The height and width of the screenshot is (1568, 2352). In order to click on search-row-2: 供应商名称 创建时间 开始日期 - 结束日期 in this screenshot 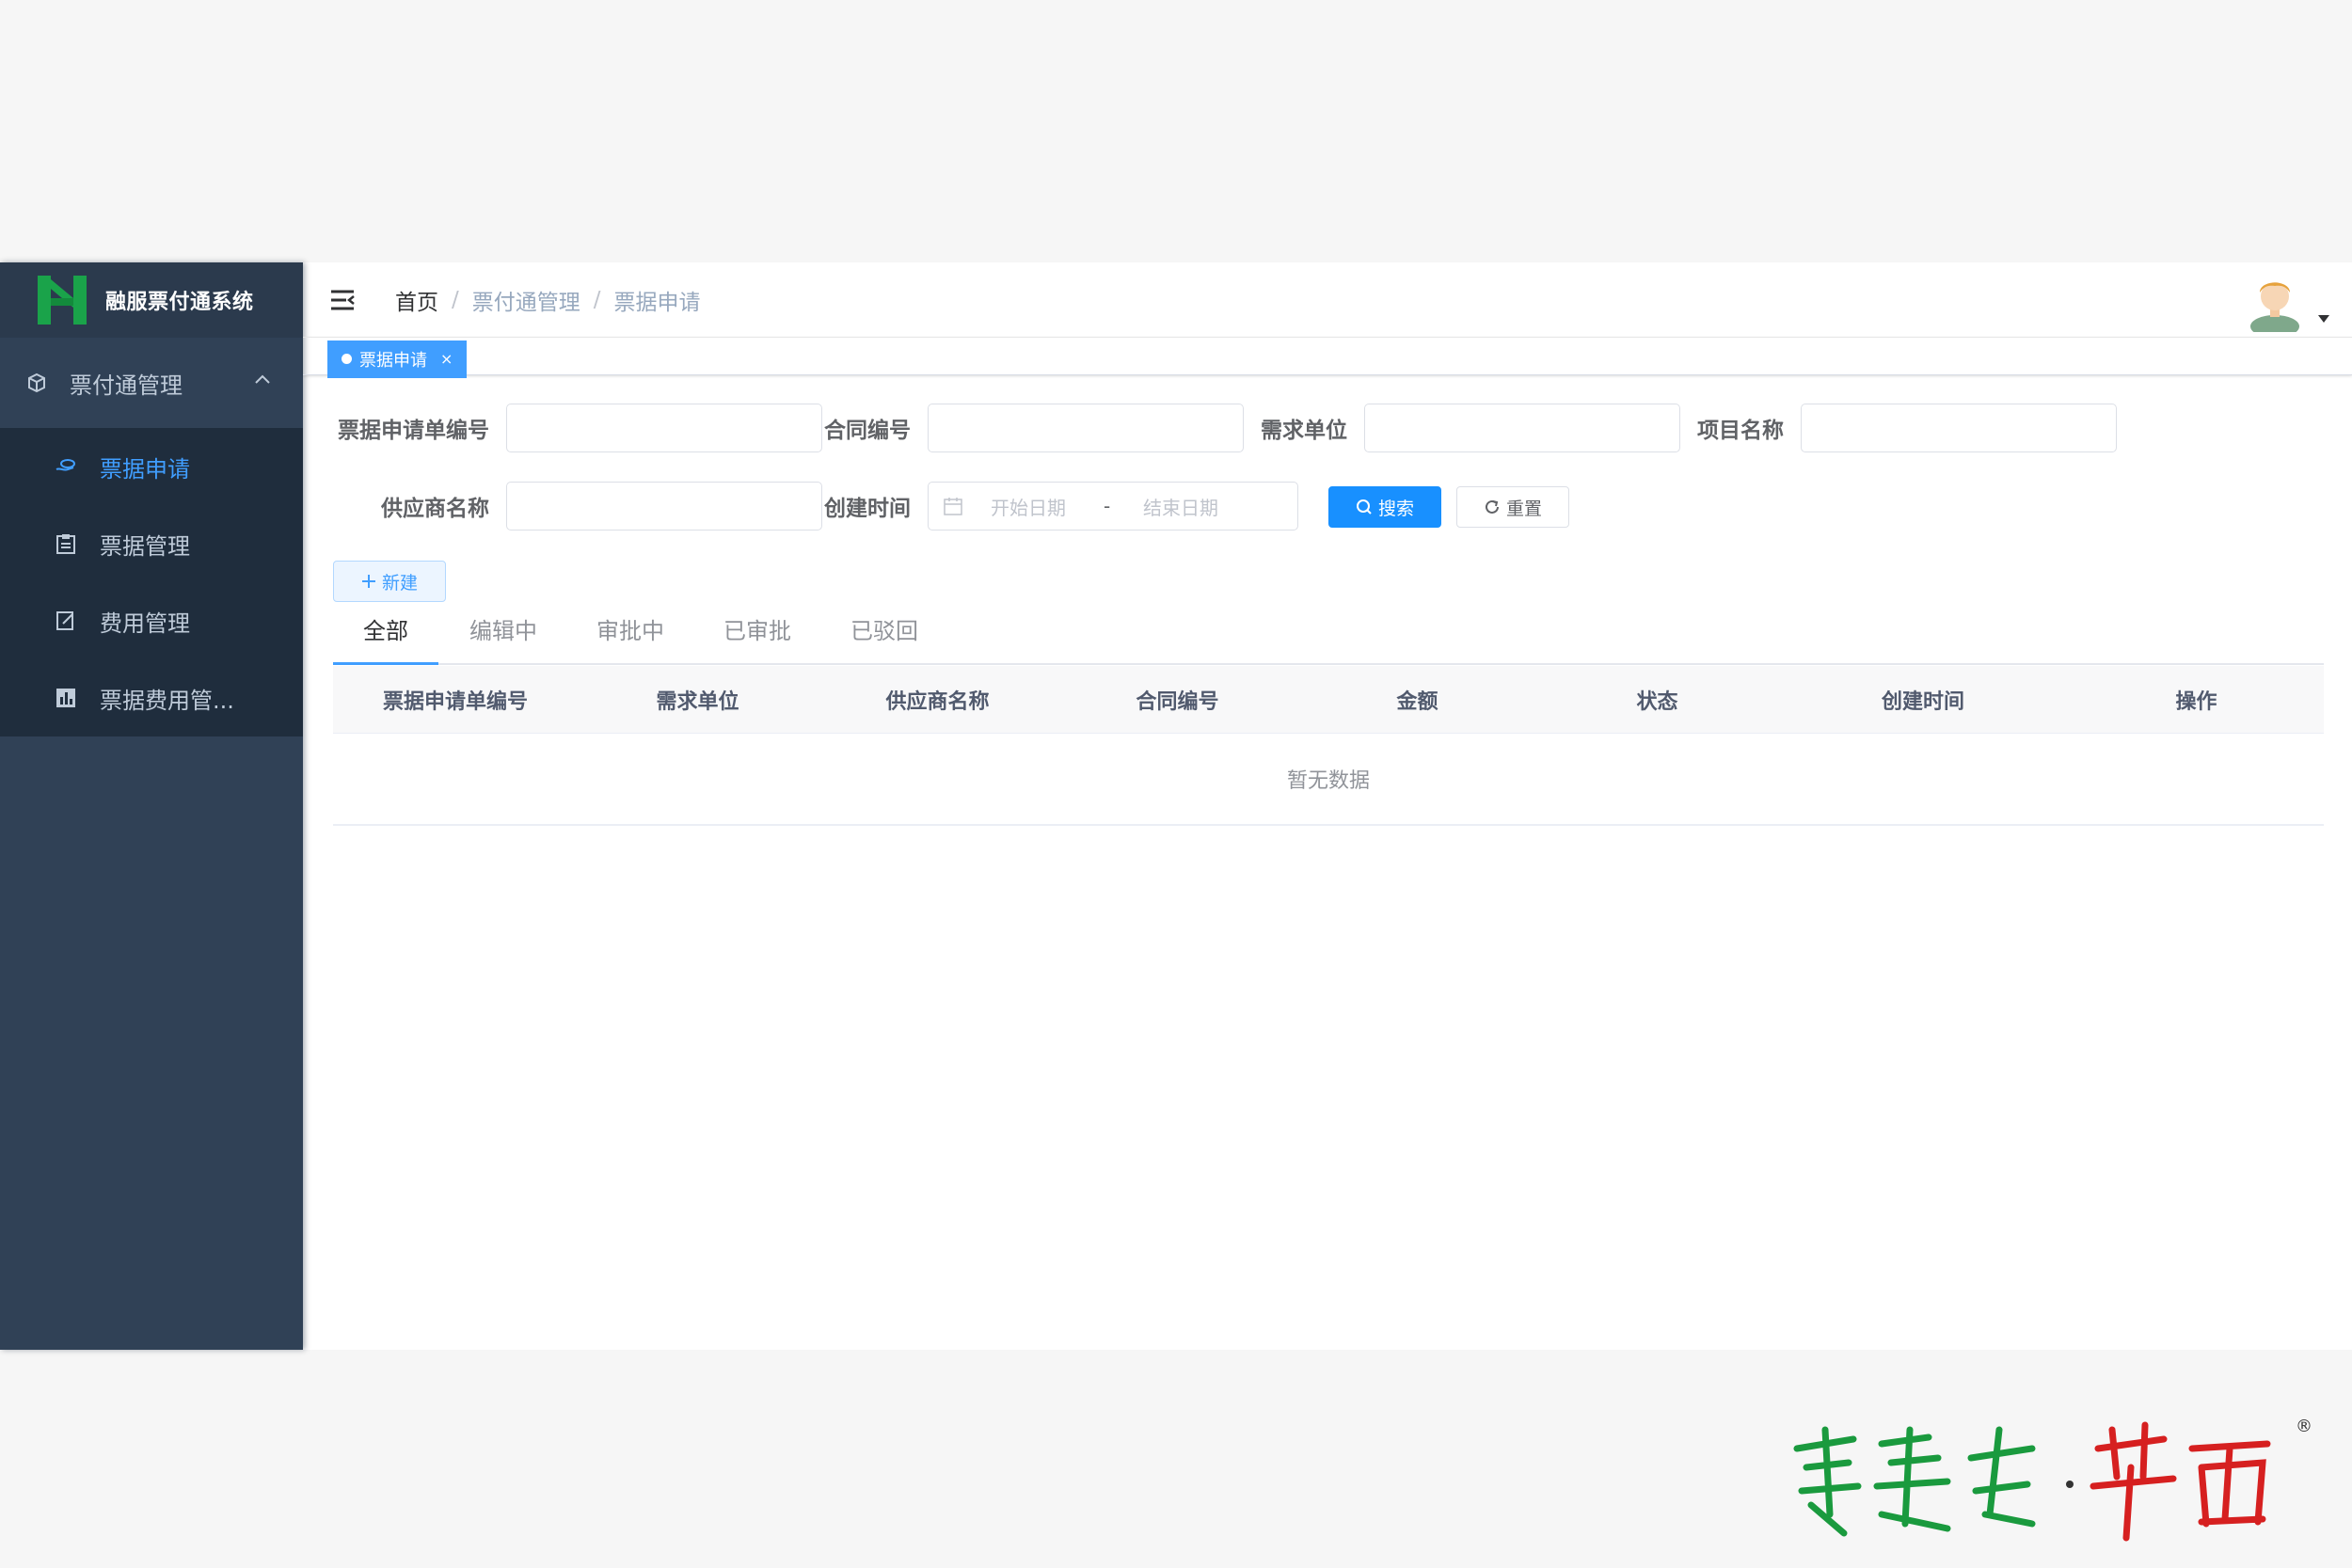, I will do `click(815, 507)`.